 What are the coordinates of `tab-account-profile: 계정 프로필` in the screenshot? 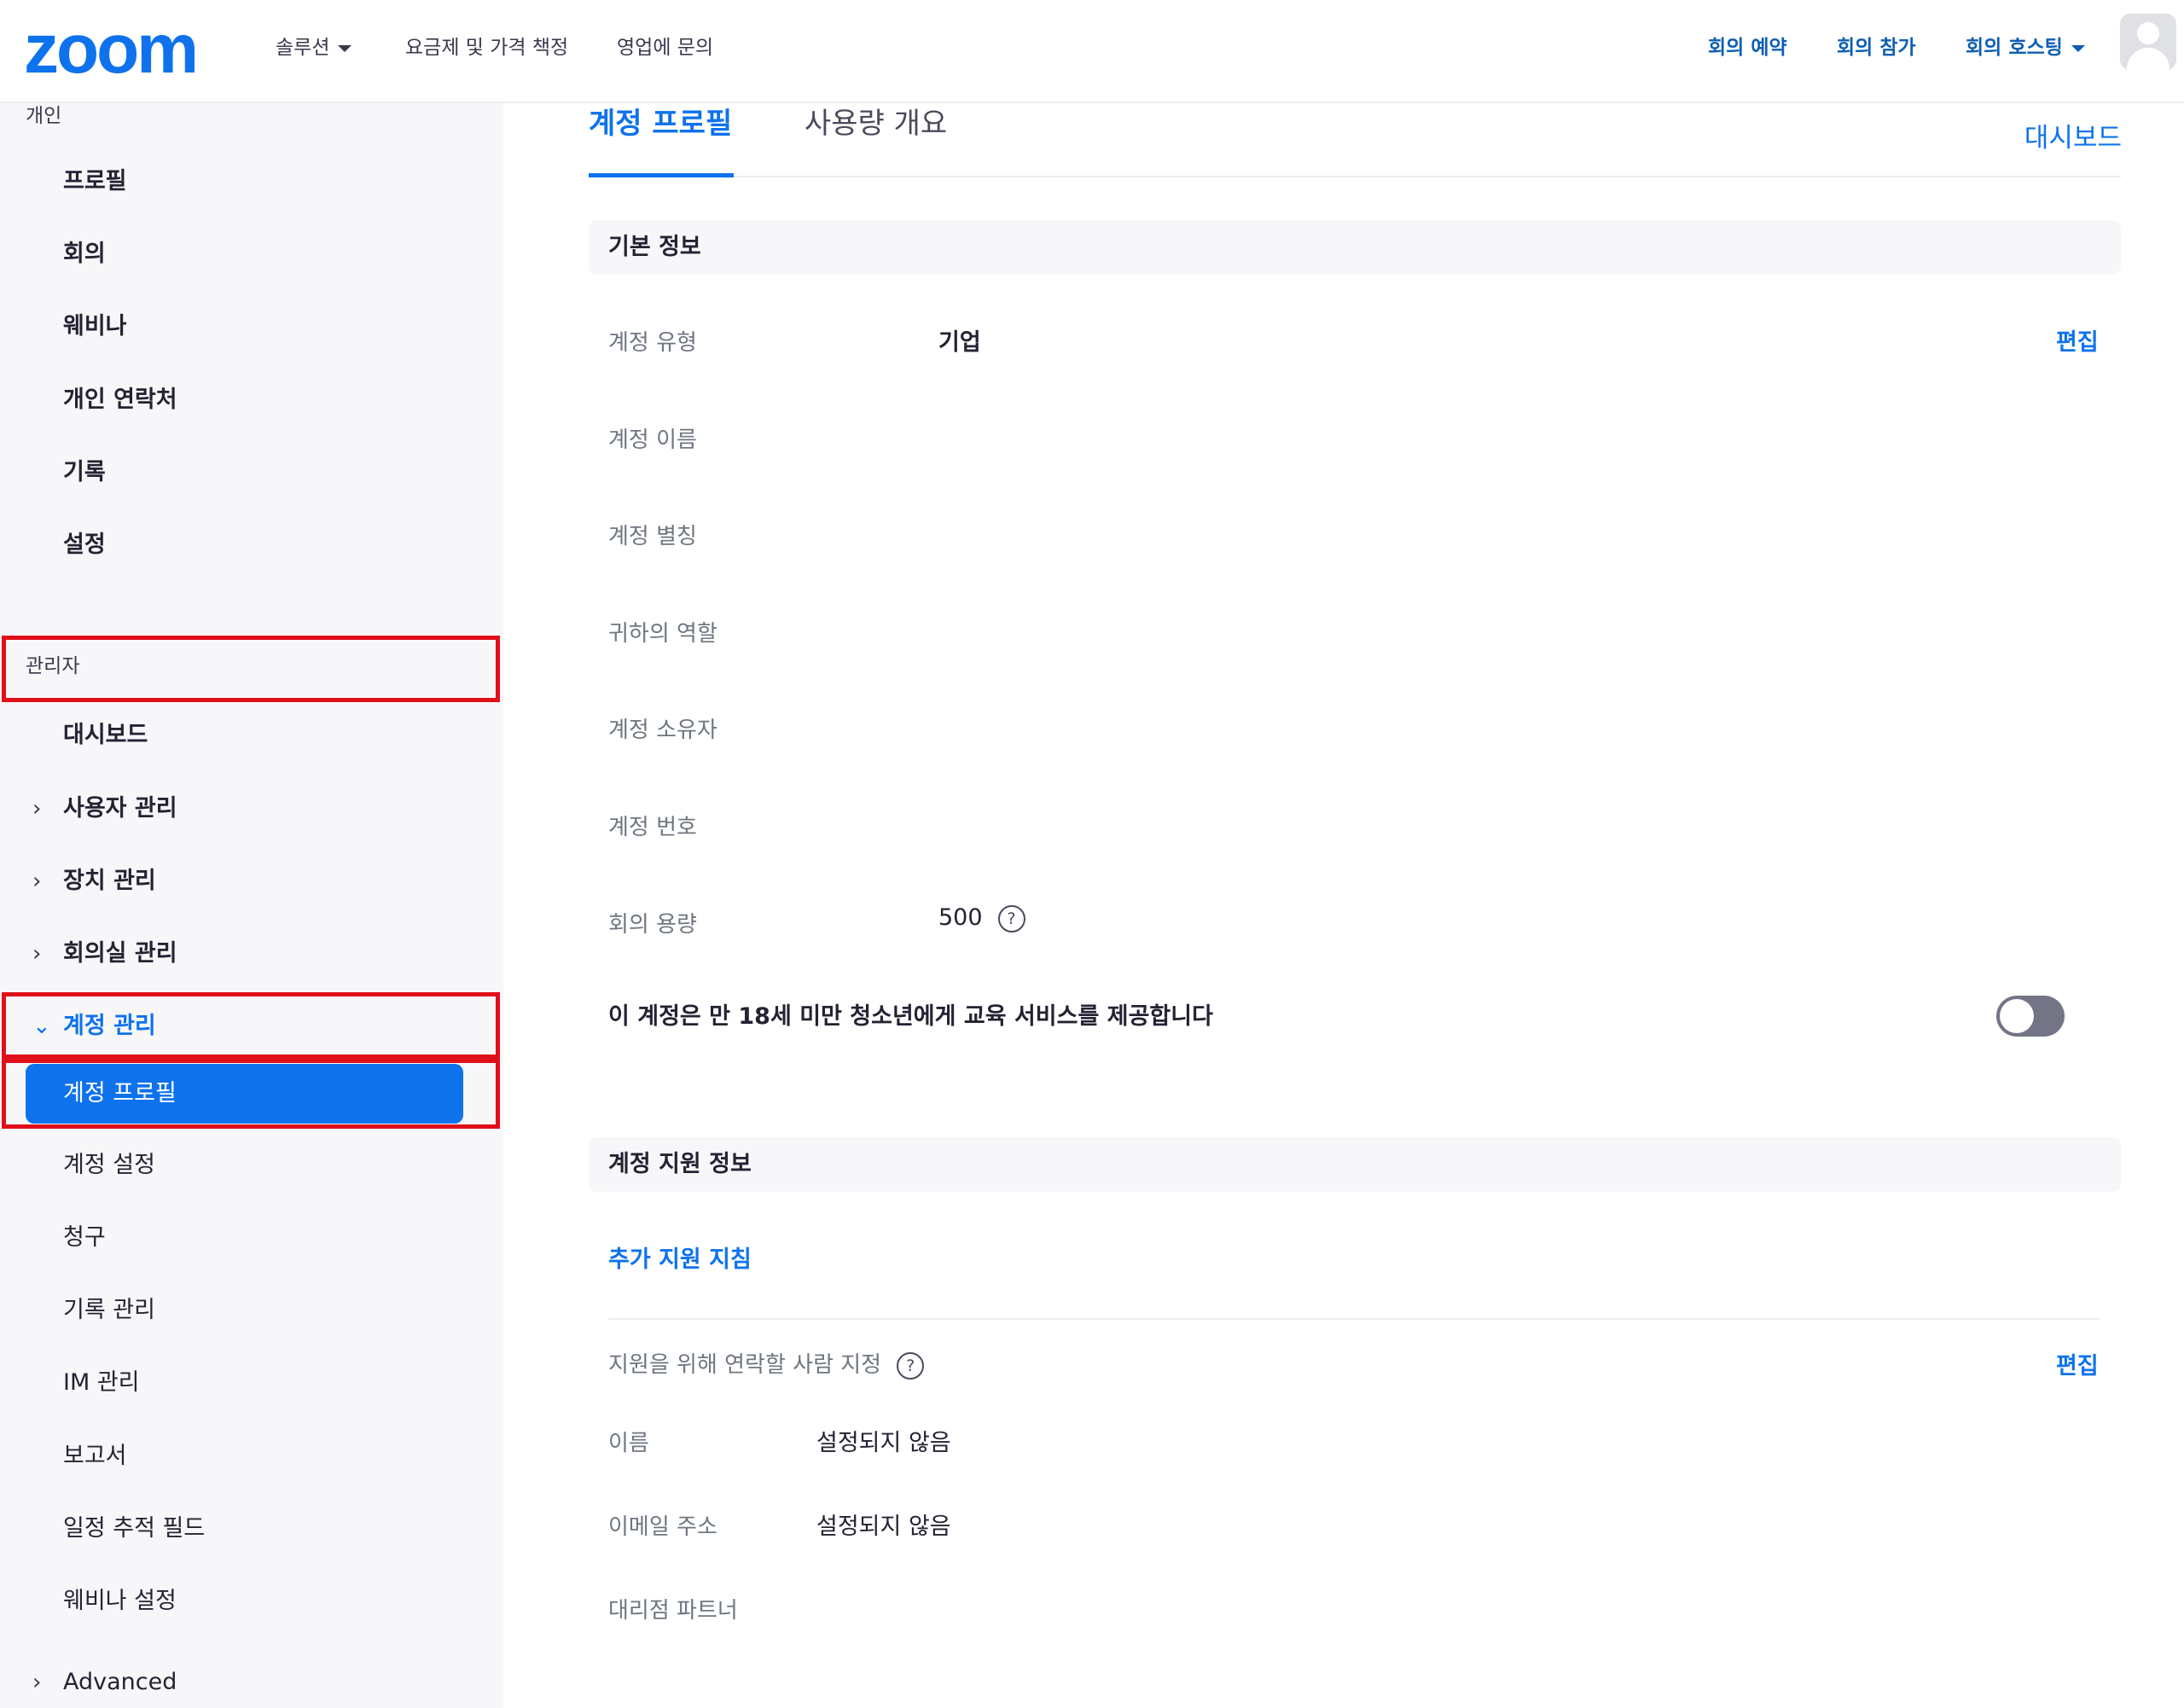 It's located at (661, 124).